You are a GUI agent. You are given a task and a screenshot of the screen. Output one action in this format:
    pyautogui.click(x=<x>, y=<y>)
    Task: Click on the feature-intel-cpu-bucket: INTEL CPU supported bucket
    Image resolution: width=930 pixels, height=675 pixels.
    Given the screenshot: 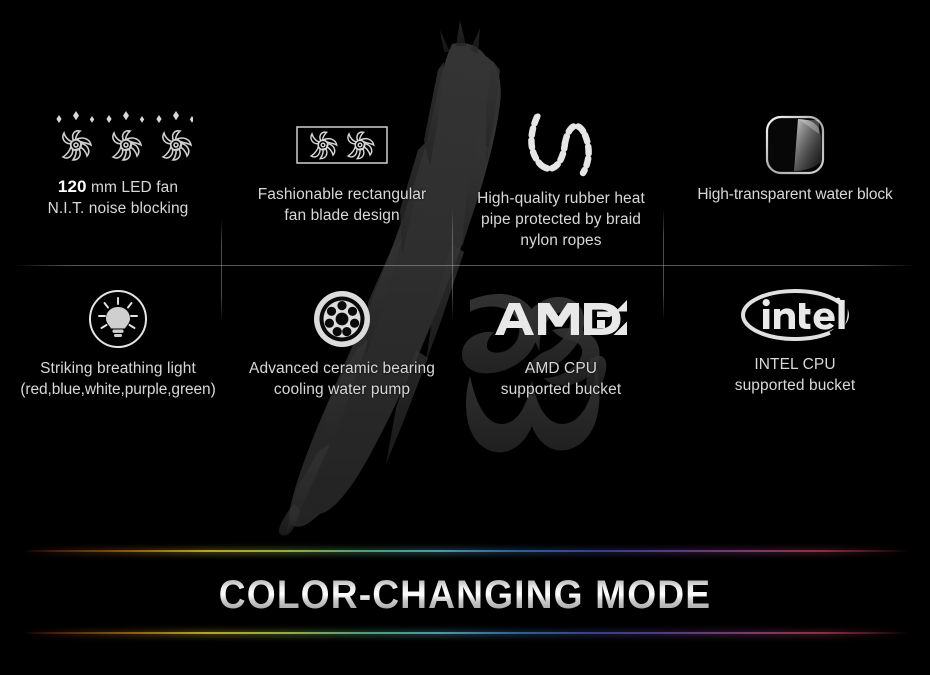 What is the action you would take?
    pyautogui.click(x=795, y=336)
    